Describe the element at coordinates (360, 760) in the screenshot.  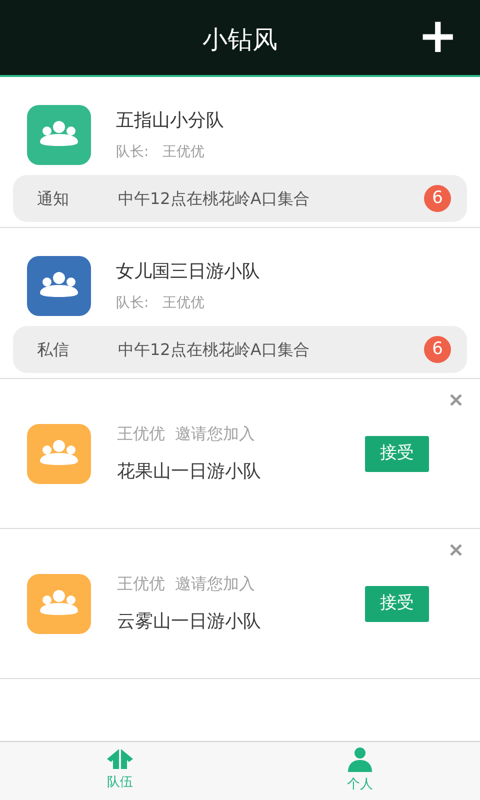
I see `person-icon` at that location.